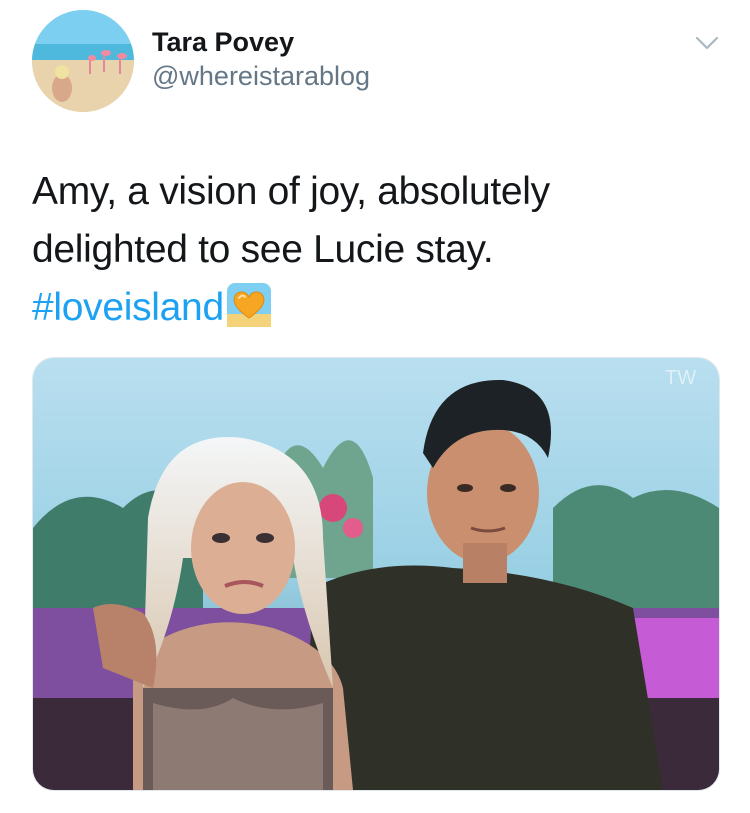  I want to click on user-info: Tara Povey @whereistarablog, so click(261, 59).